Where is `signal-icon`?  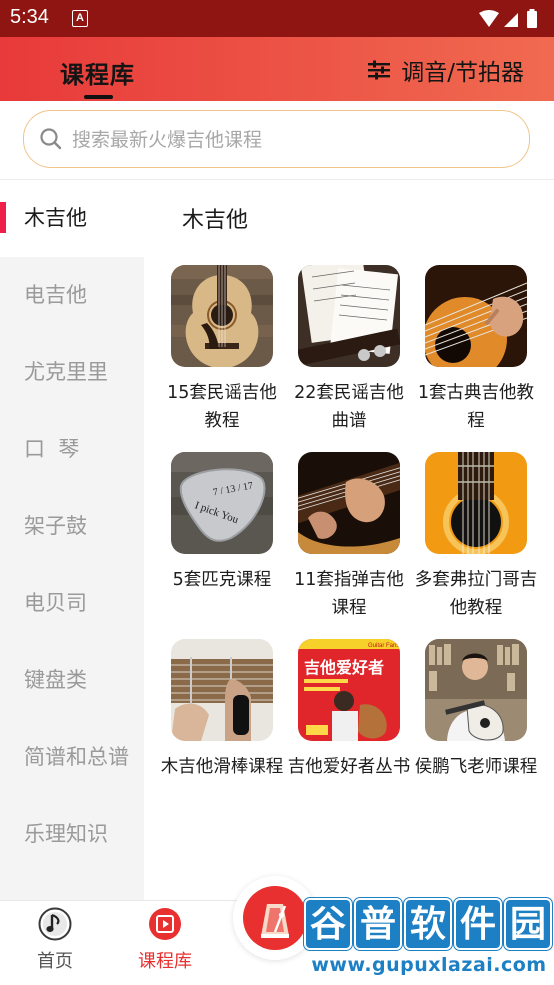 signal-icon is located at coordinates (511, 20).